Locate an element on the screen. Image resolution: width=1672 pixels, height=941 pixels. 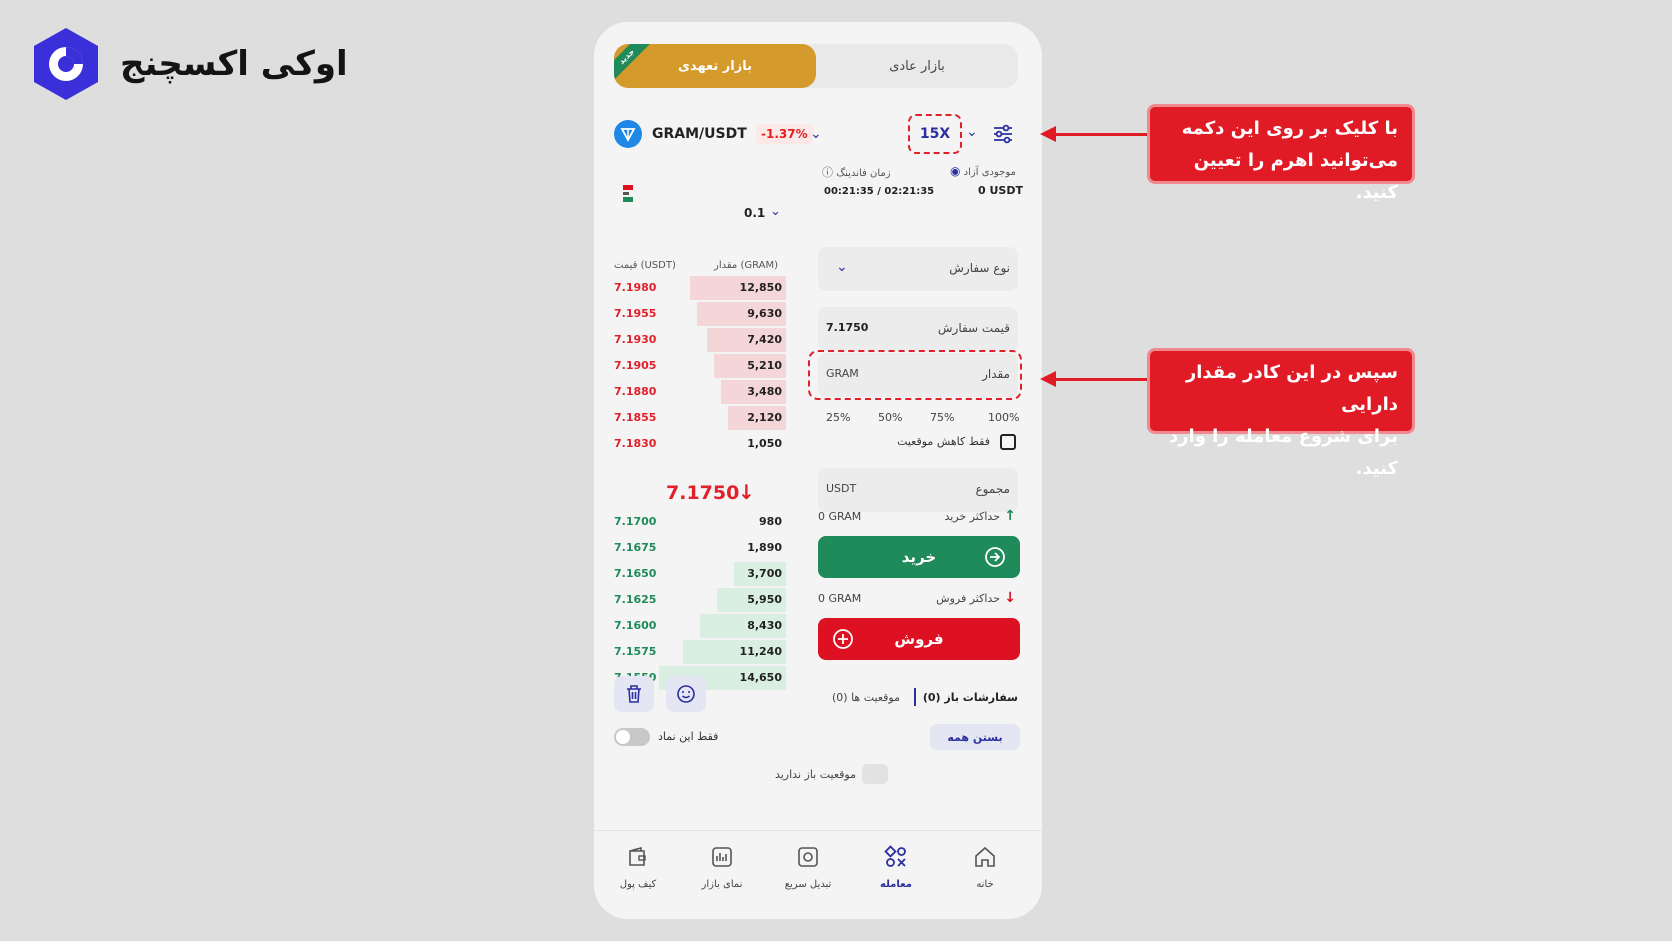
tab-positions: موقعیت ها (0) is located at coordinates (866, 697).